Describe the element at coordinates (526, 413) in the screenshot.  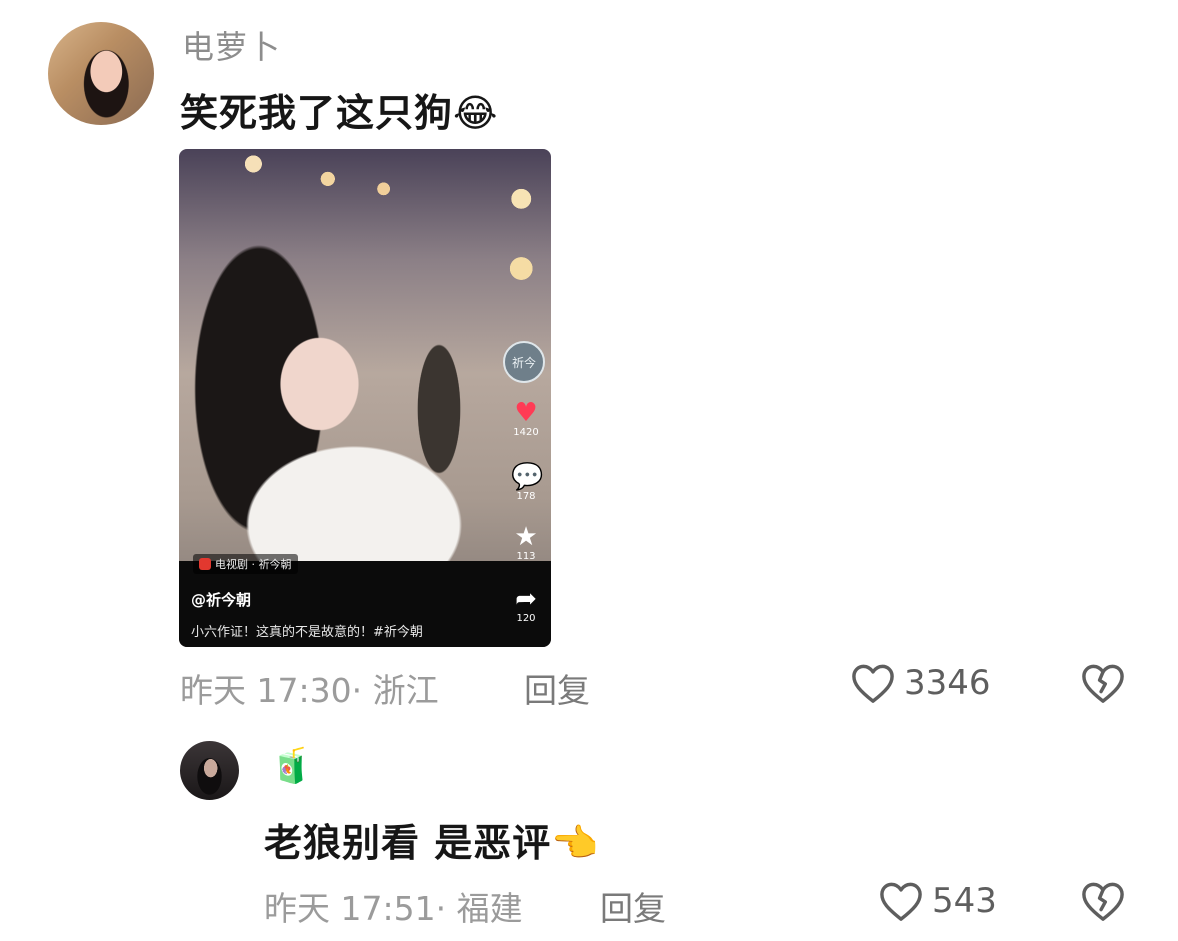
I see `video-heart-icon: ♥` at that location.